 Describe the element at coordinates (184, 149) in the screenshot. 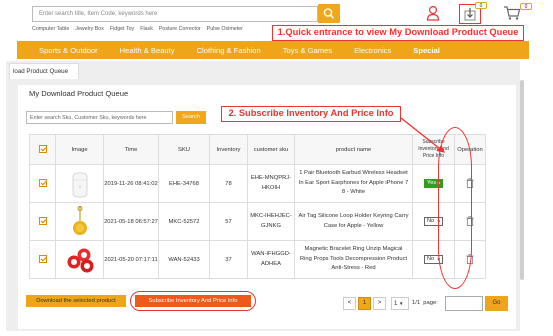

I see `col-sku: SKU` at that location.